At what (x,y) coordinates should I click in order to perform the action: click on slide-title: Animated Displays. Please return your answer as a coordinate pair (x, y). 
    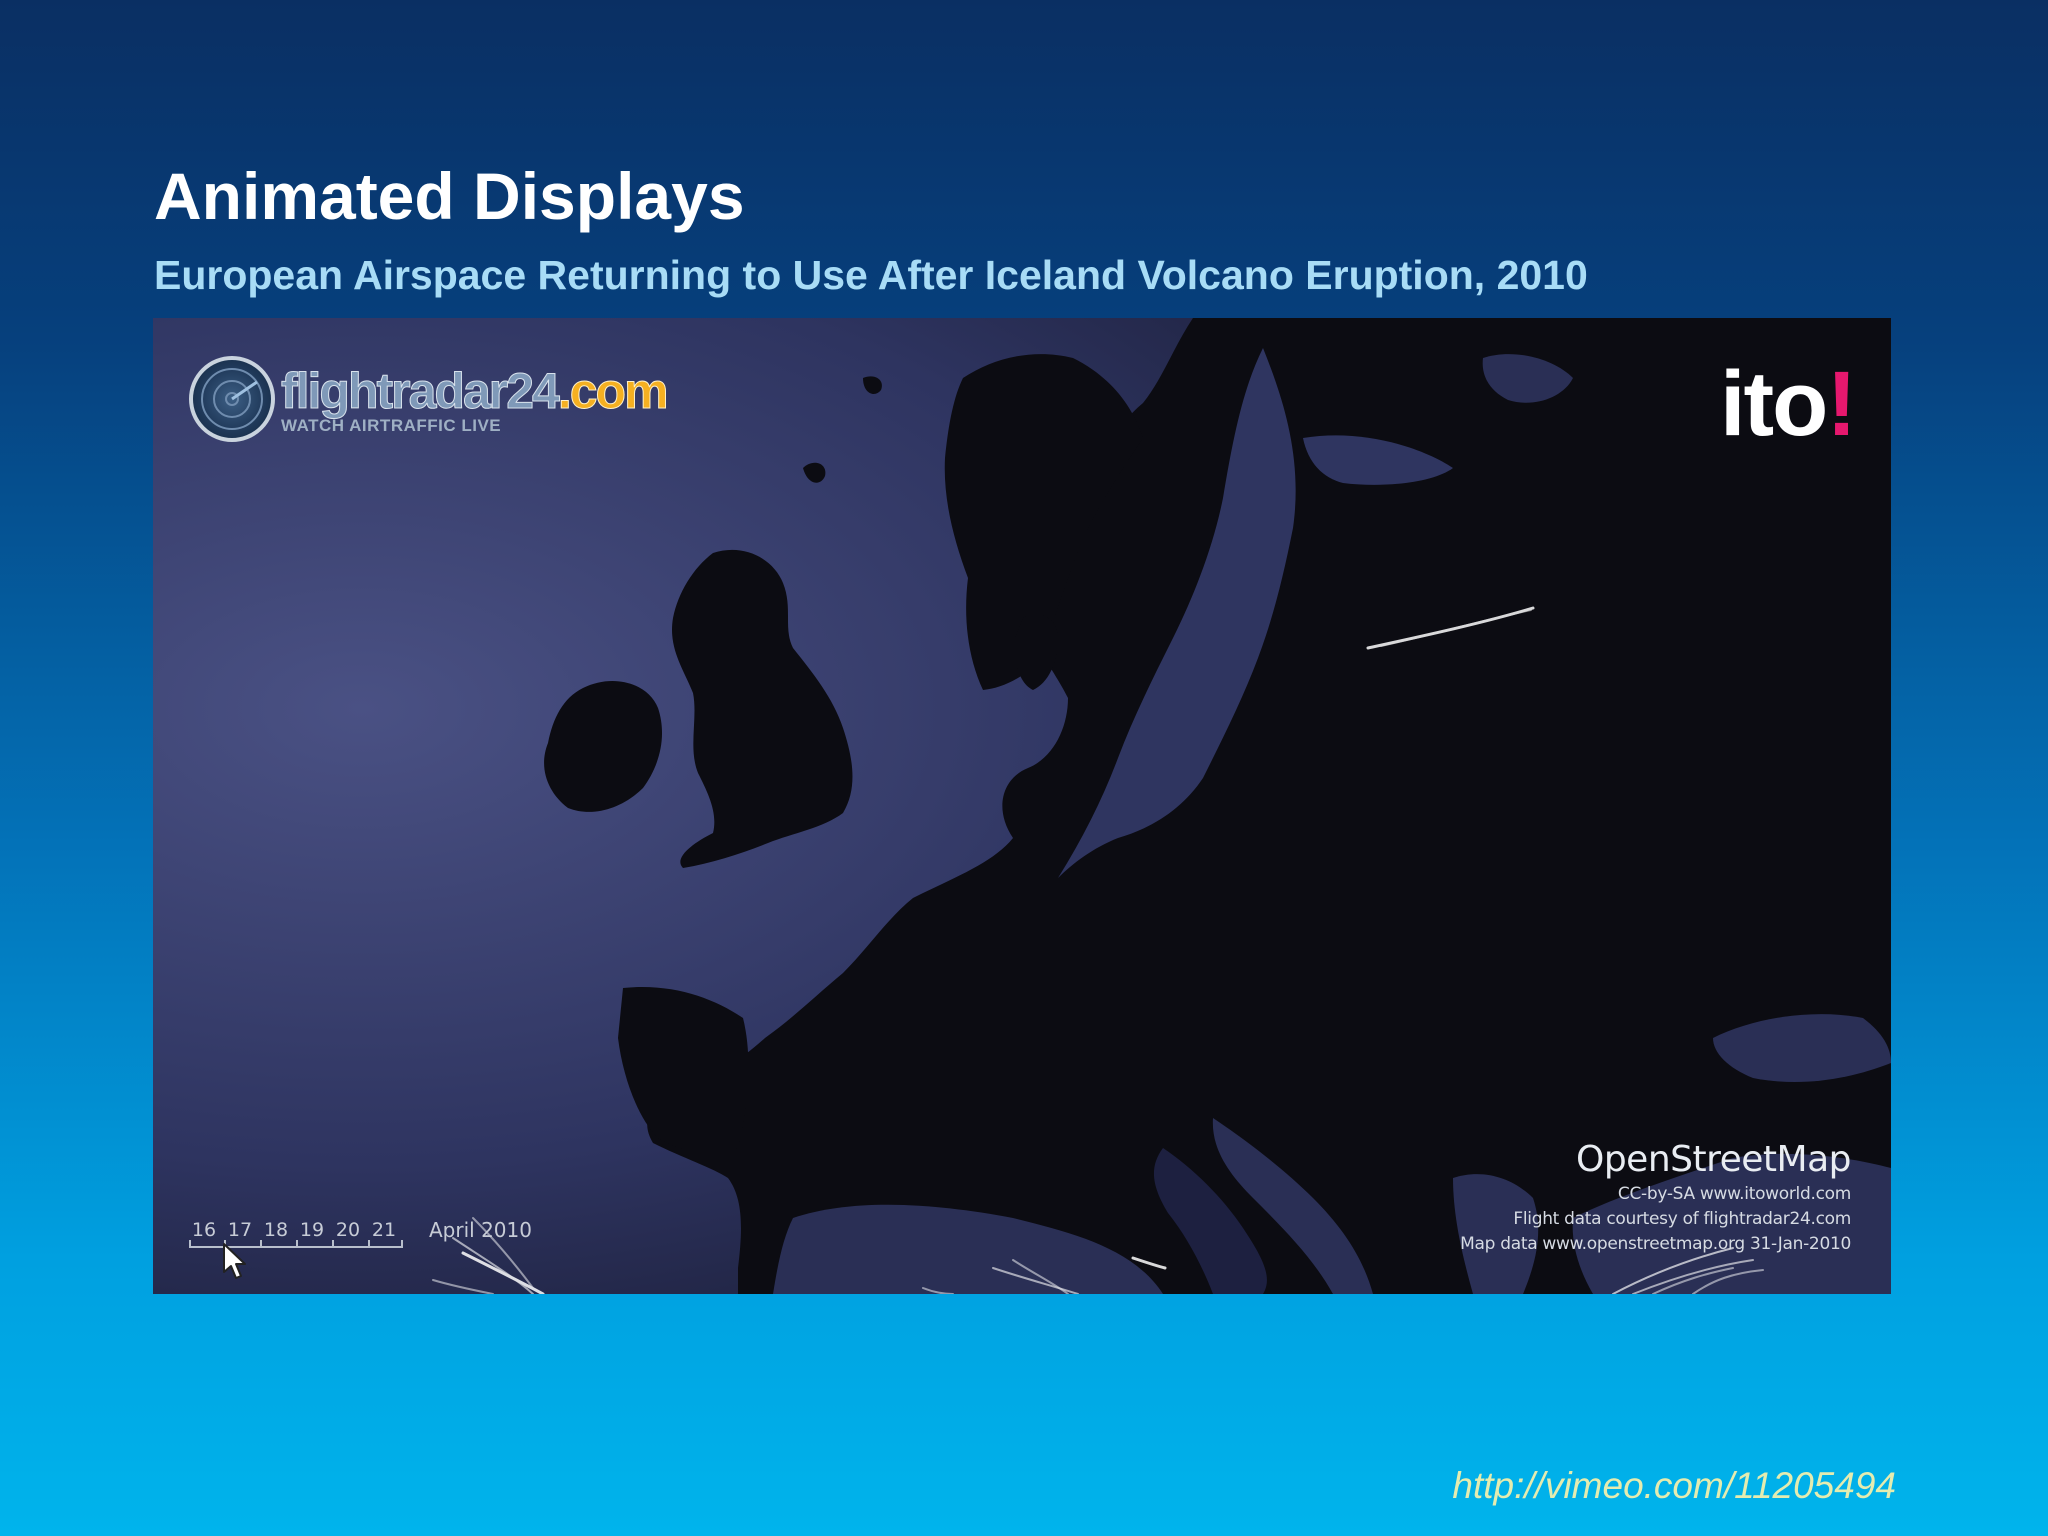
    Looking at the image, I should click on (449, 196).